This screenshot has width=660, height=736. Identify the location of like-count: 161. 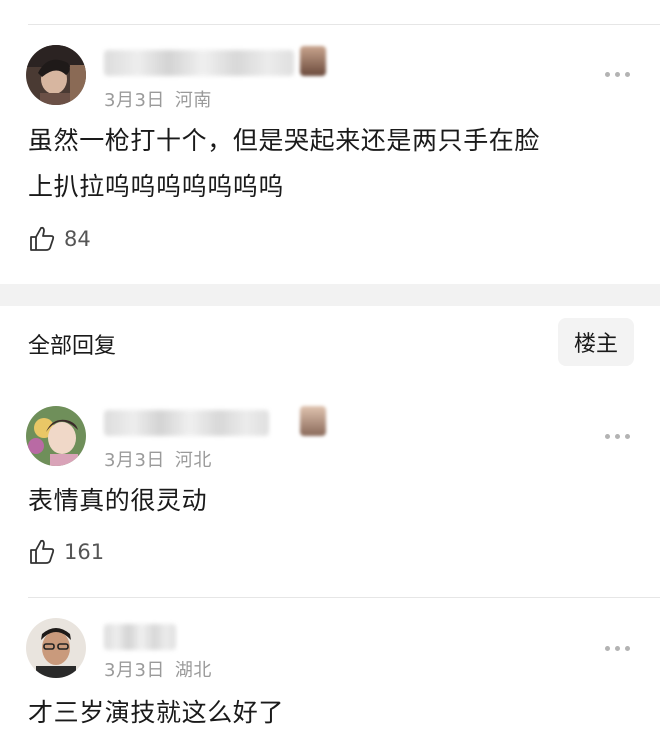
(84, 552).